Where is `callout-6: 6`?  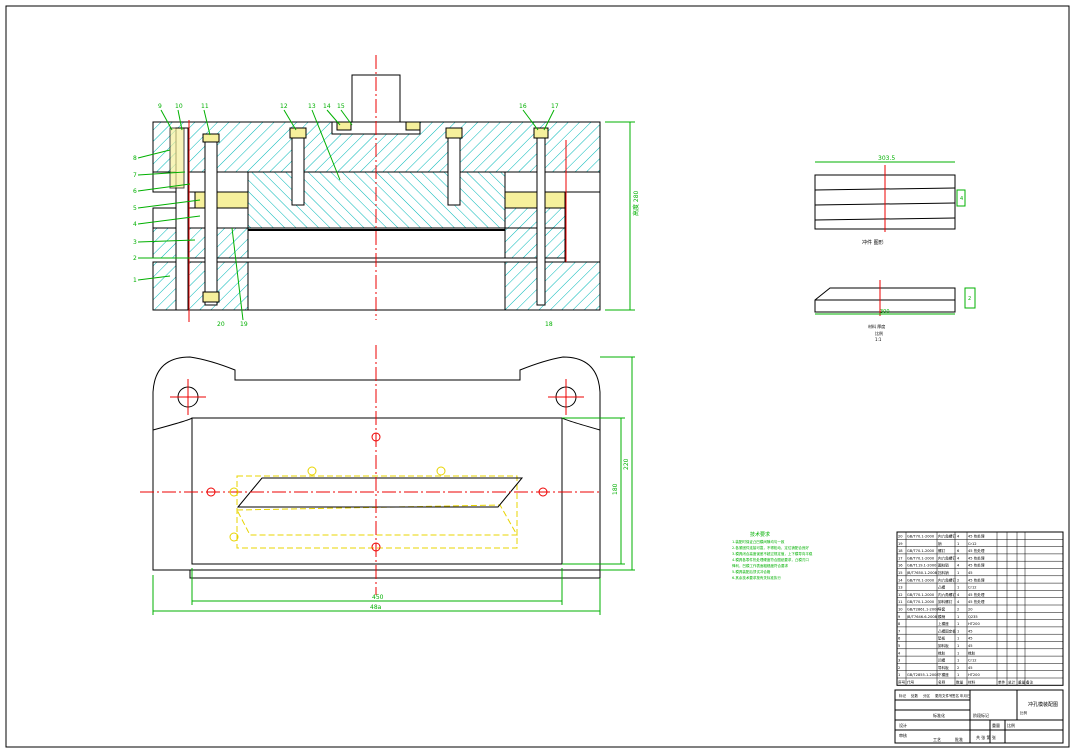
callout-6: 6 is located at coordinates (135, 191).